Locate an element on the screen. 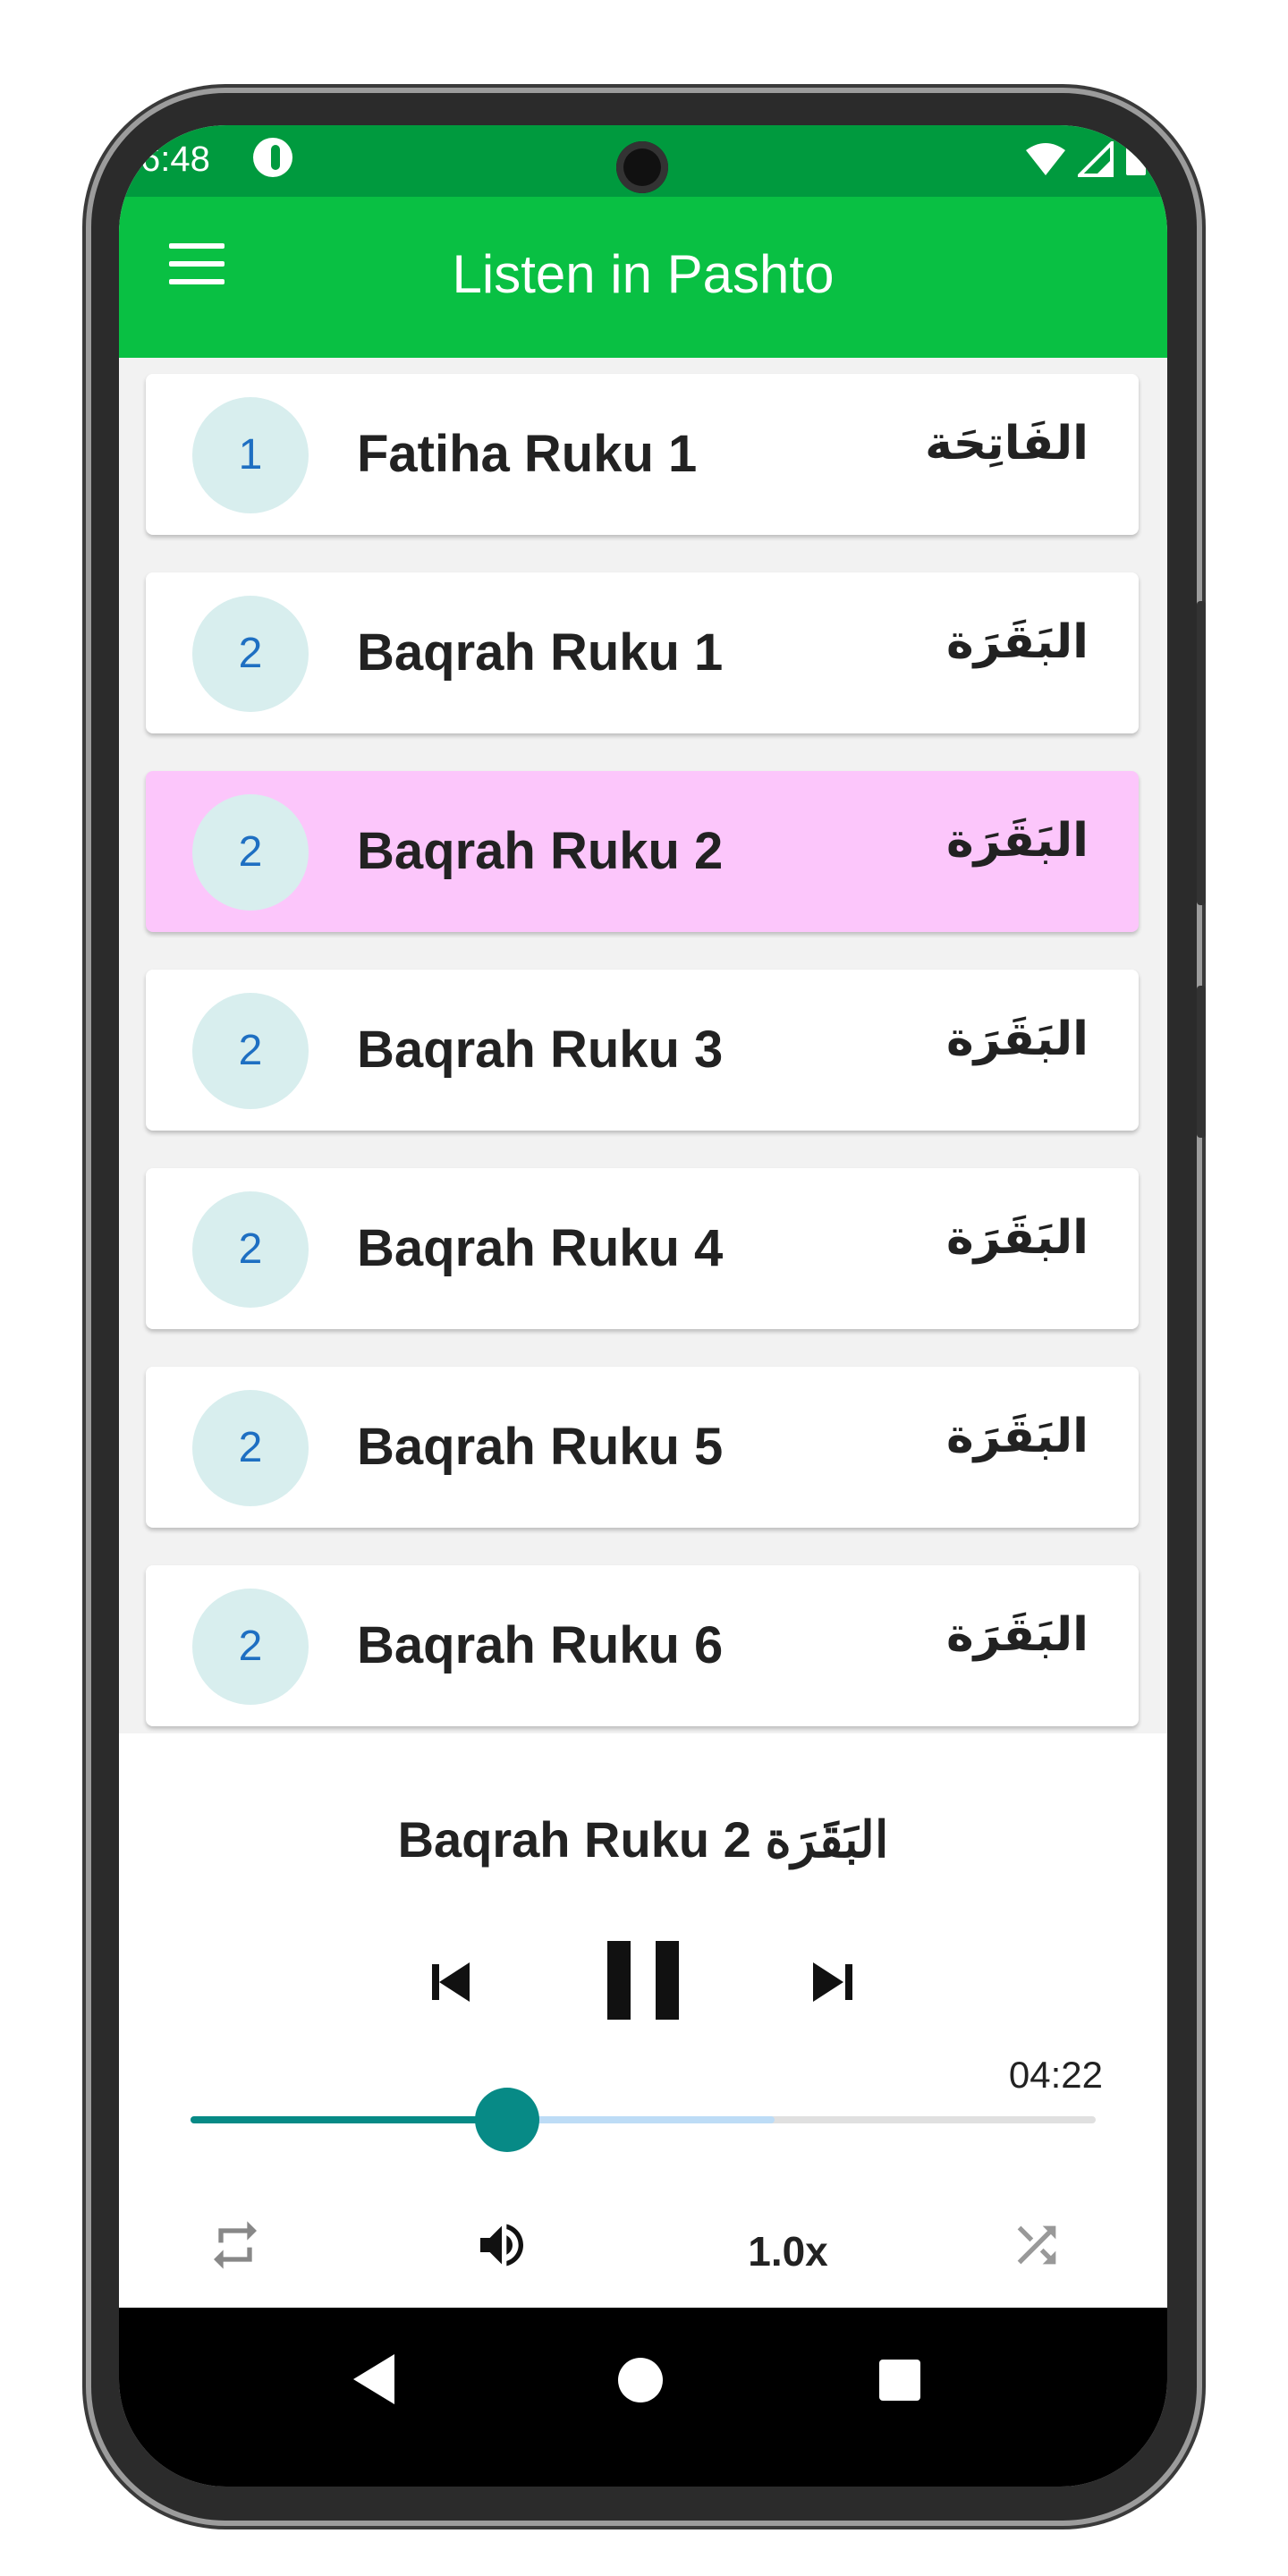  app-bar: Listen in Pashto is located at coordinates (643, 277).